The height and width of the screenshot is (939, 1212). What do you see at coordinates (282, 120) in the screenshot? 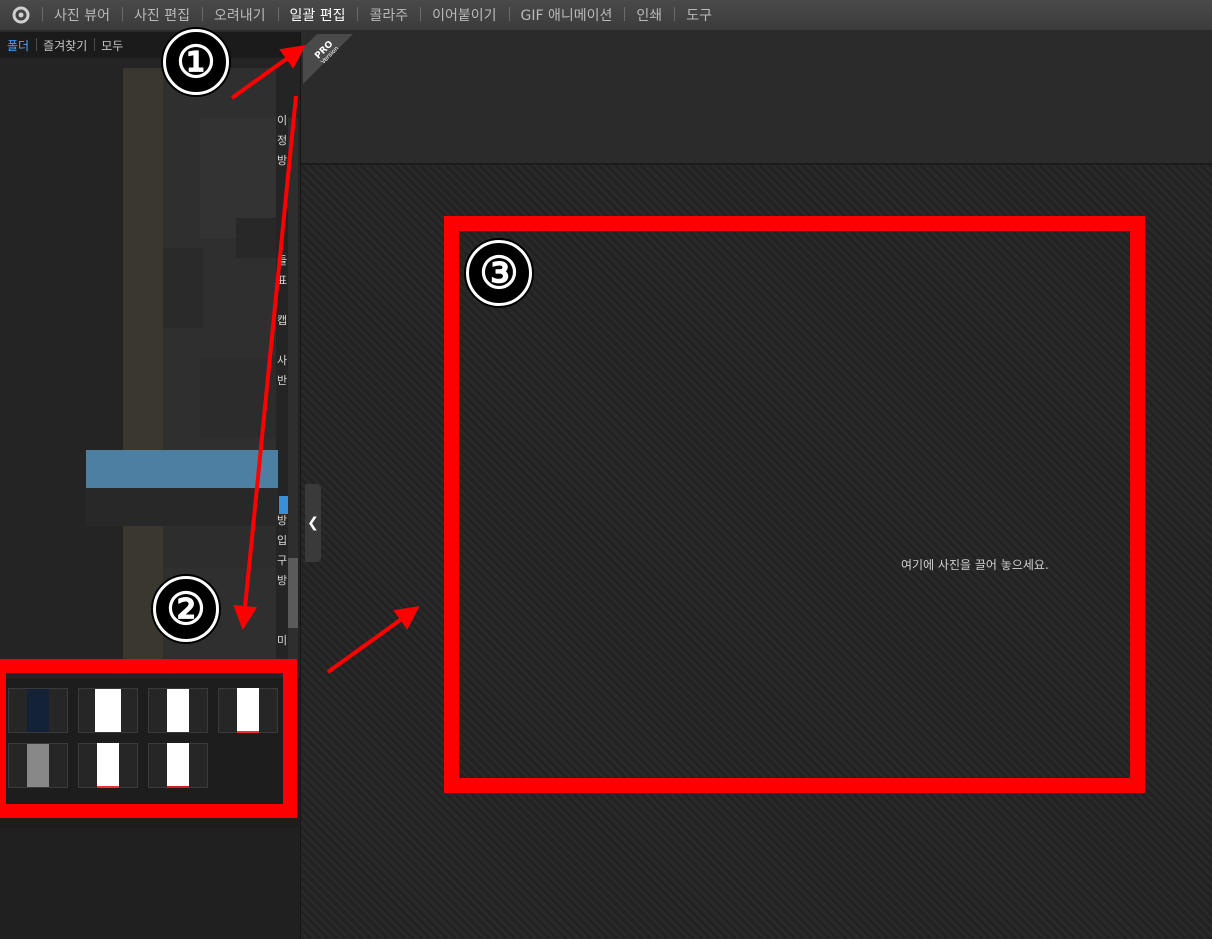
I see `tree-item-text: 이` at bounding box center [282, 120].